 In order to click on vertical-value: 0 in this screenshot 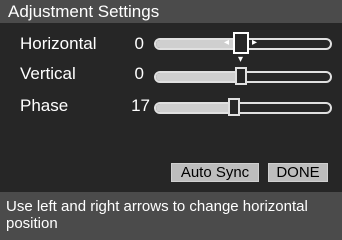, I will do `click(139, 73)`.